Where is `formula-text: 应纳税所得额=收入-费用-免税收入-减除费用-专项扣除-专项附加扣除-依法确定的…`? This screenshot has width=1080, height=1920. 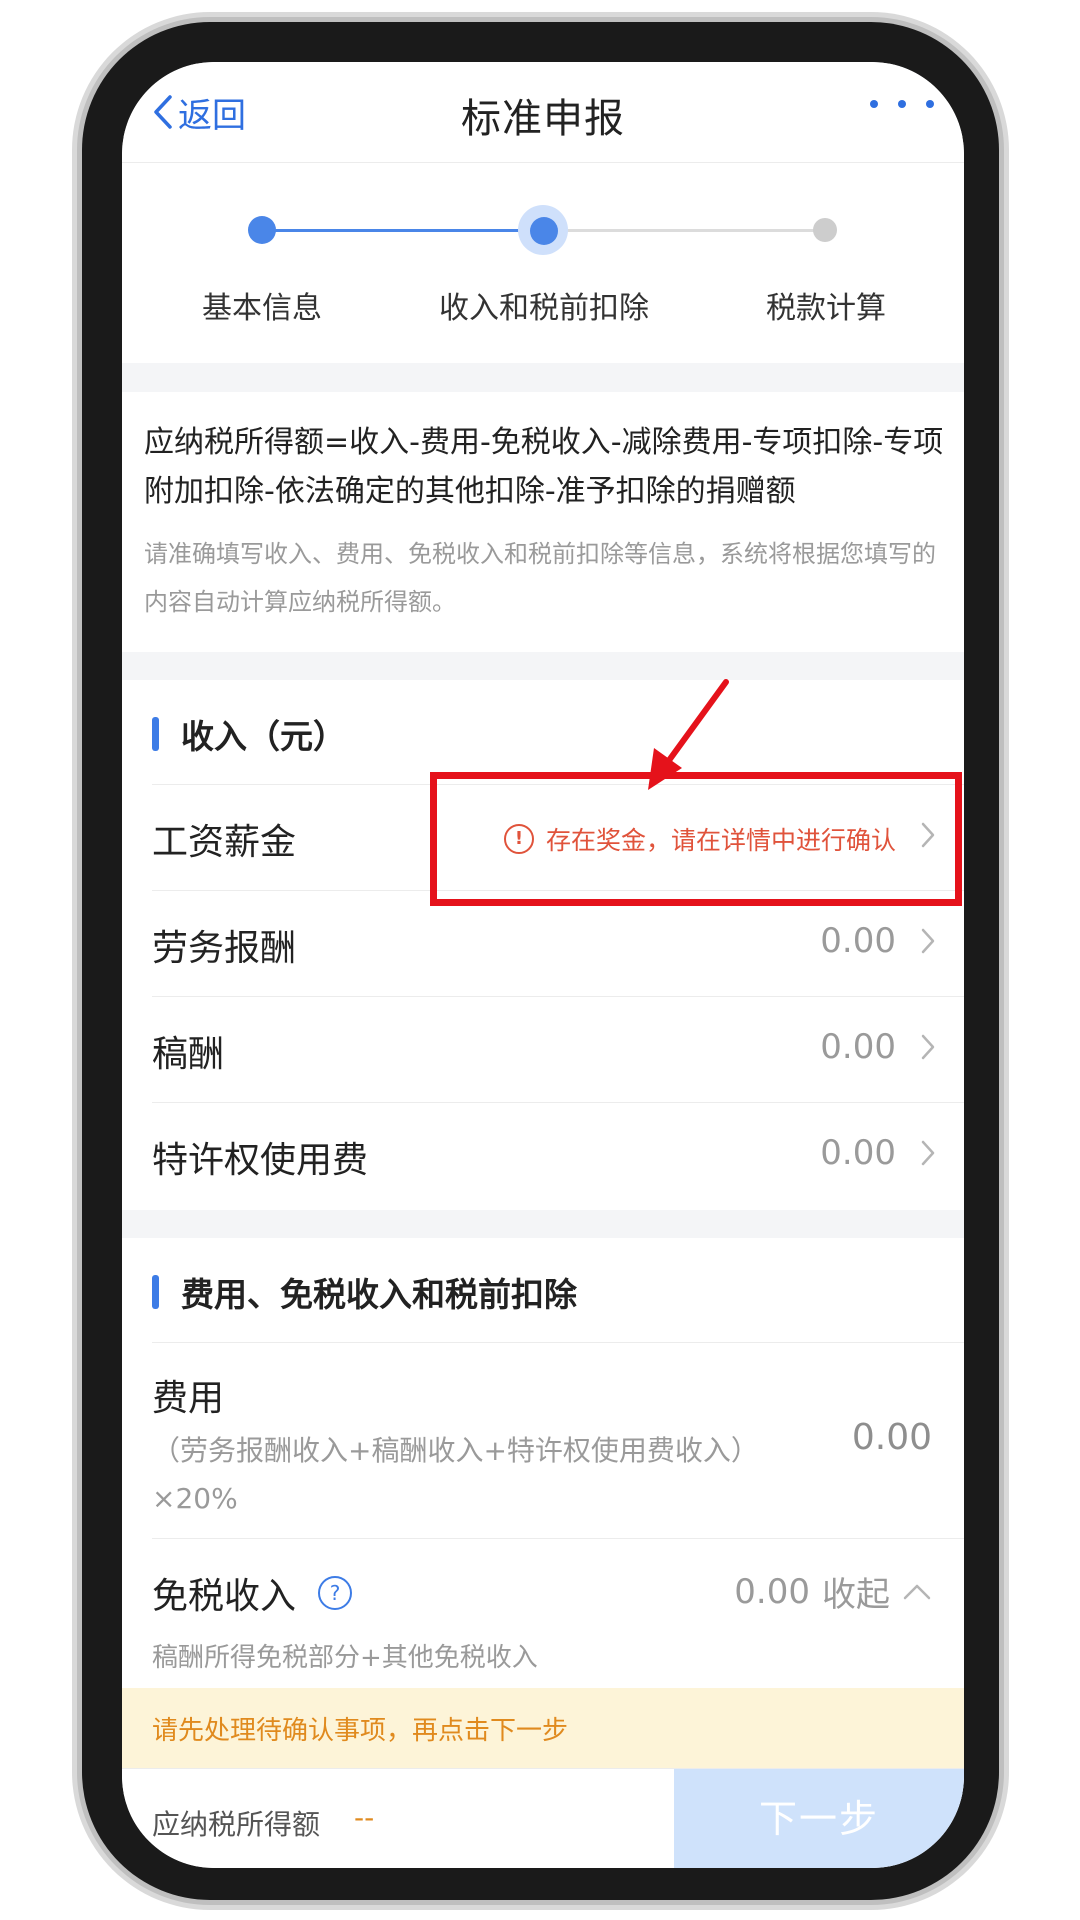 formula-text: 应纳税所得额=收入-费用-免税收入-减除费用-专项扣除-专项附加扣除-依法确定的… is located at coordinates (544, 467).